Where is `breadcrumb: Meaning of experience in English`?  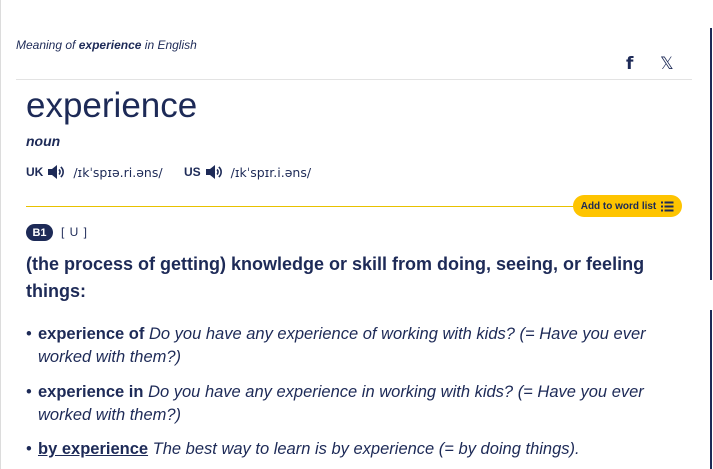
breadcrumb: Meaning of experience in English is located at coordinates (106, 45).